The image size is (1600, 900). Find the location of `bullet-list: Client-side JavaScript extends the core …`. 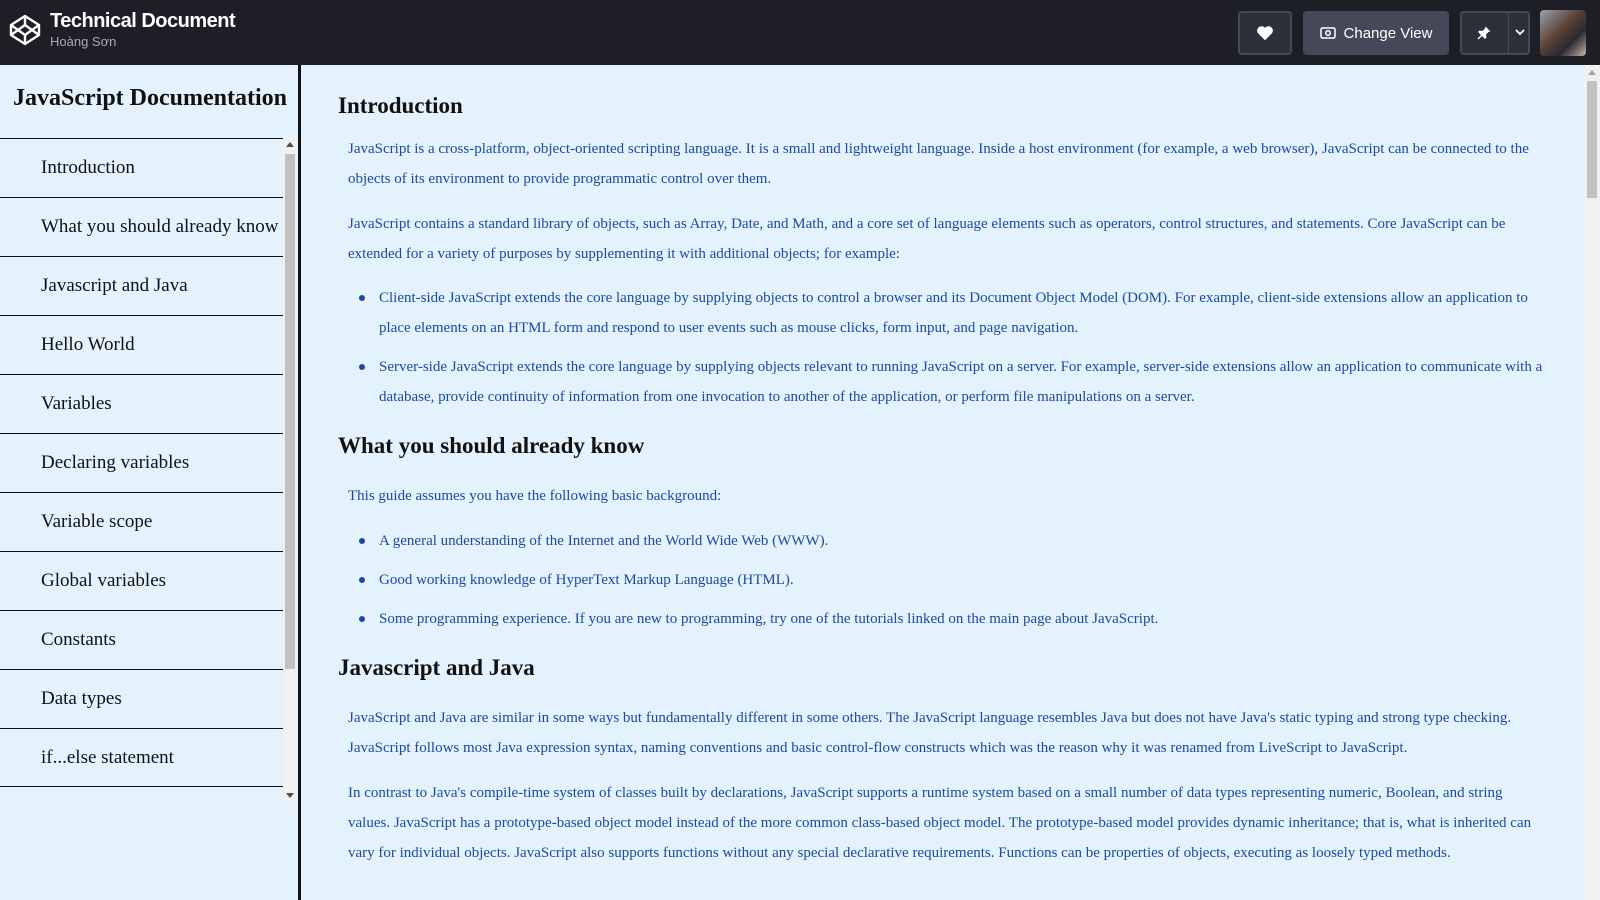

bullet-list: Client-side JavaScript extends the core … is located at coordinates (951, 347).